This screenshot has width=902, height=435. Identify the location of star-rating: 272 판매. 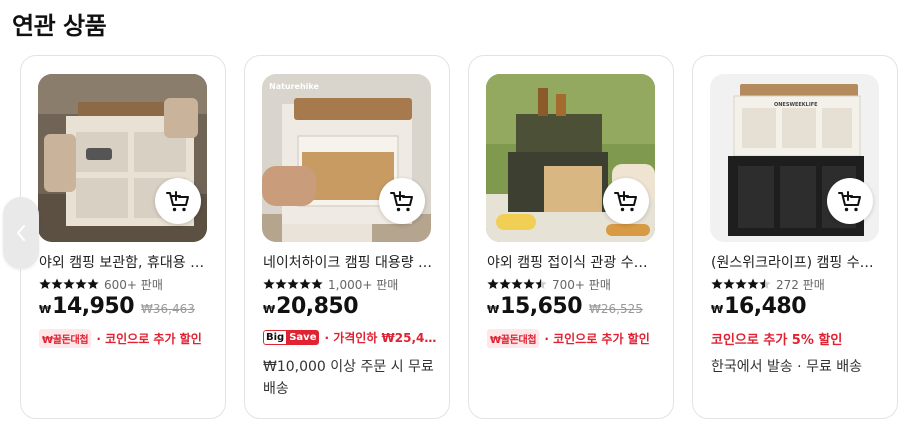
(768, 284).